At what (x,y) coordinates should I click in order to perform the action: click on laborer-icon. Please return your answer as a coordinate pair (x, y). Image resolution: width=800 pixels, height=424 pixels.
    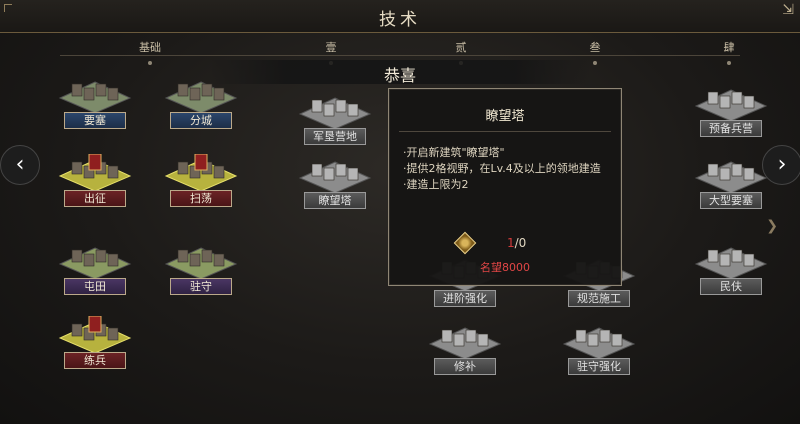
    Looking at the image, I should click on (731, 263).